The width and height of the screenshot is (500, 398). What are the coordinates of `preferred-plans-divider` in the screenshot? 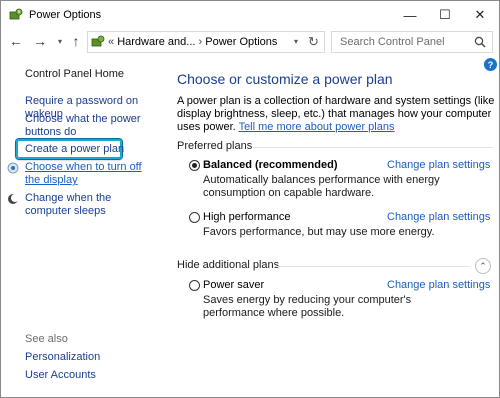 It's located at (373, 147).